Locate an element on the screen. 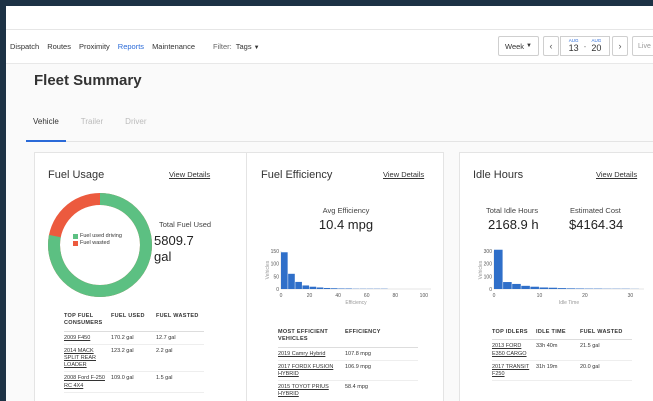 This screenshot has height=401, width=653. y-axis-label: Vehicles is located at coordinates (481, 269).